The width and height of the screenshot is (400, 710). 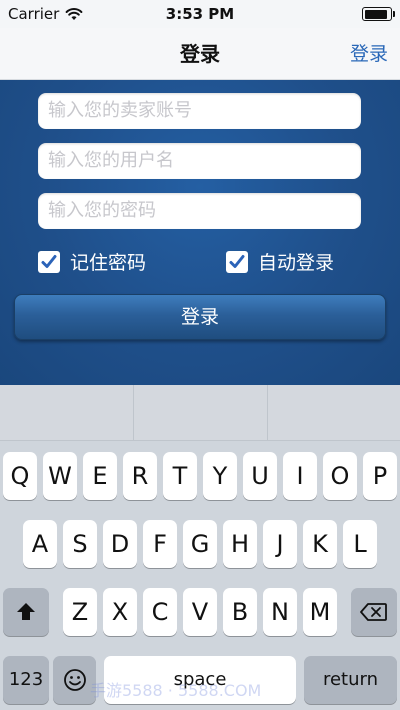 I want to click on key-j: J, so click(x=280, y=544).